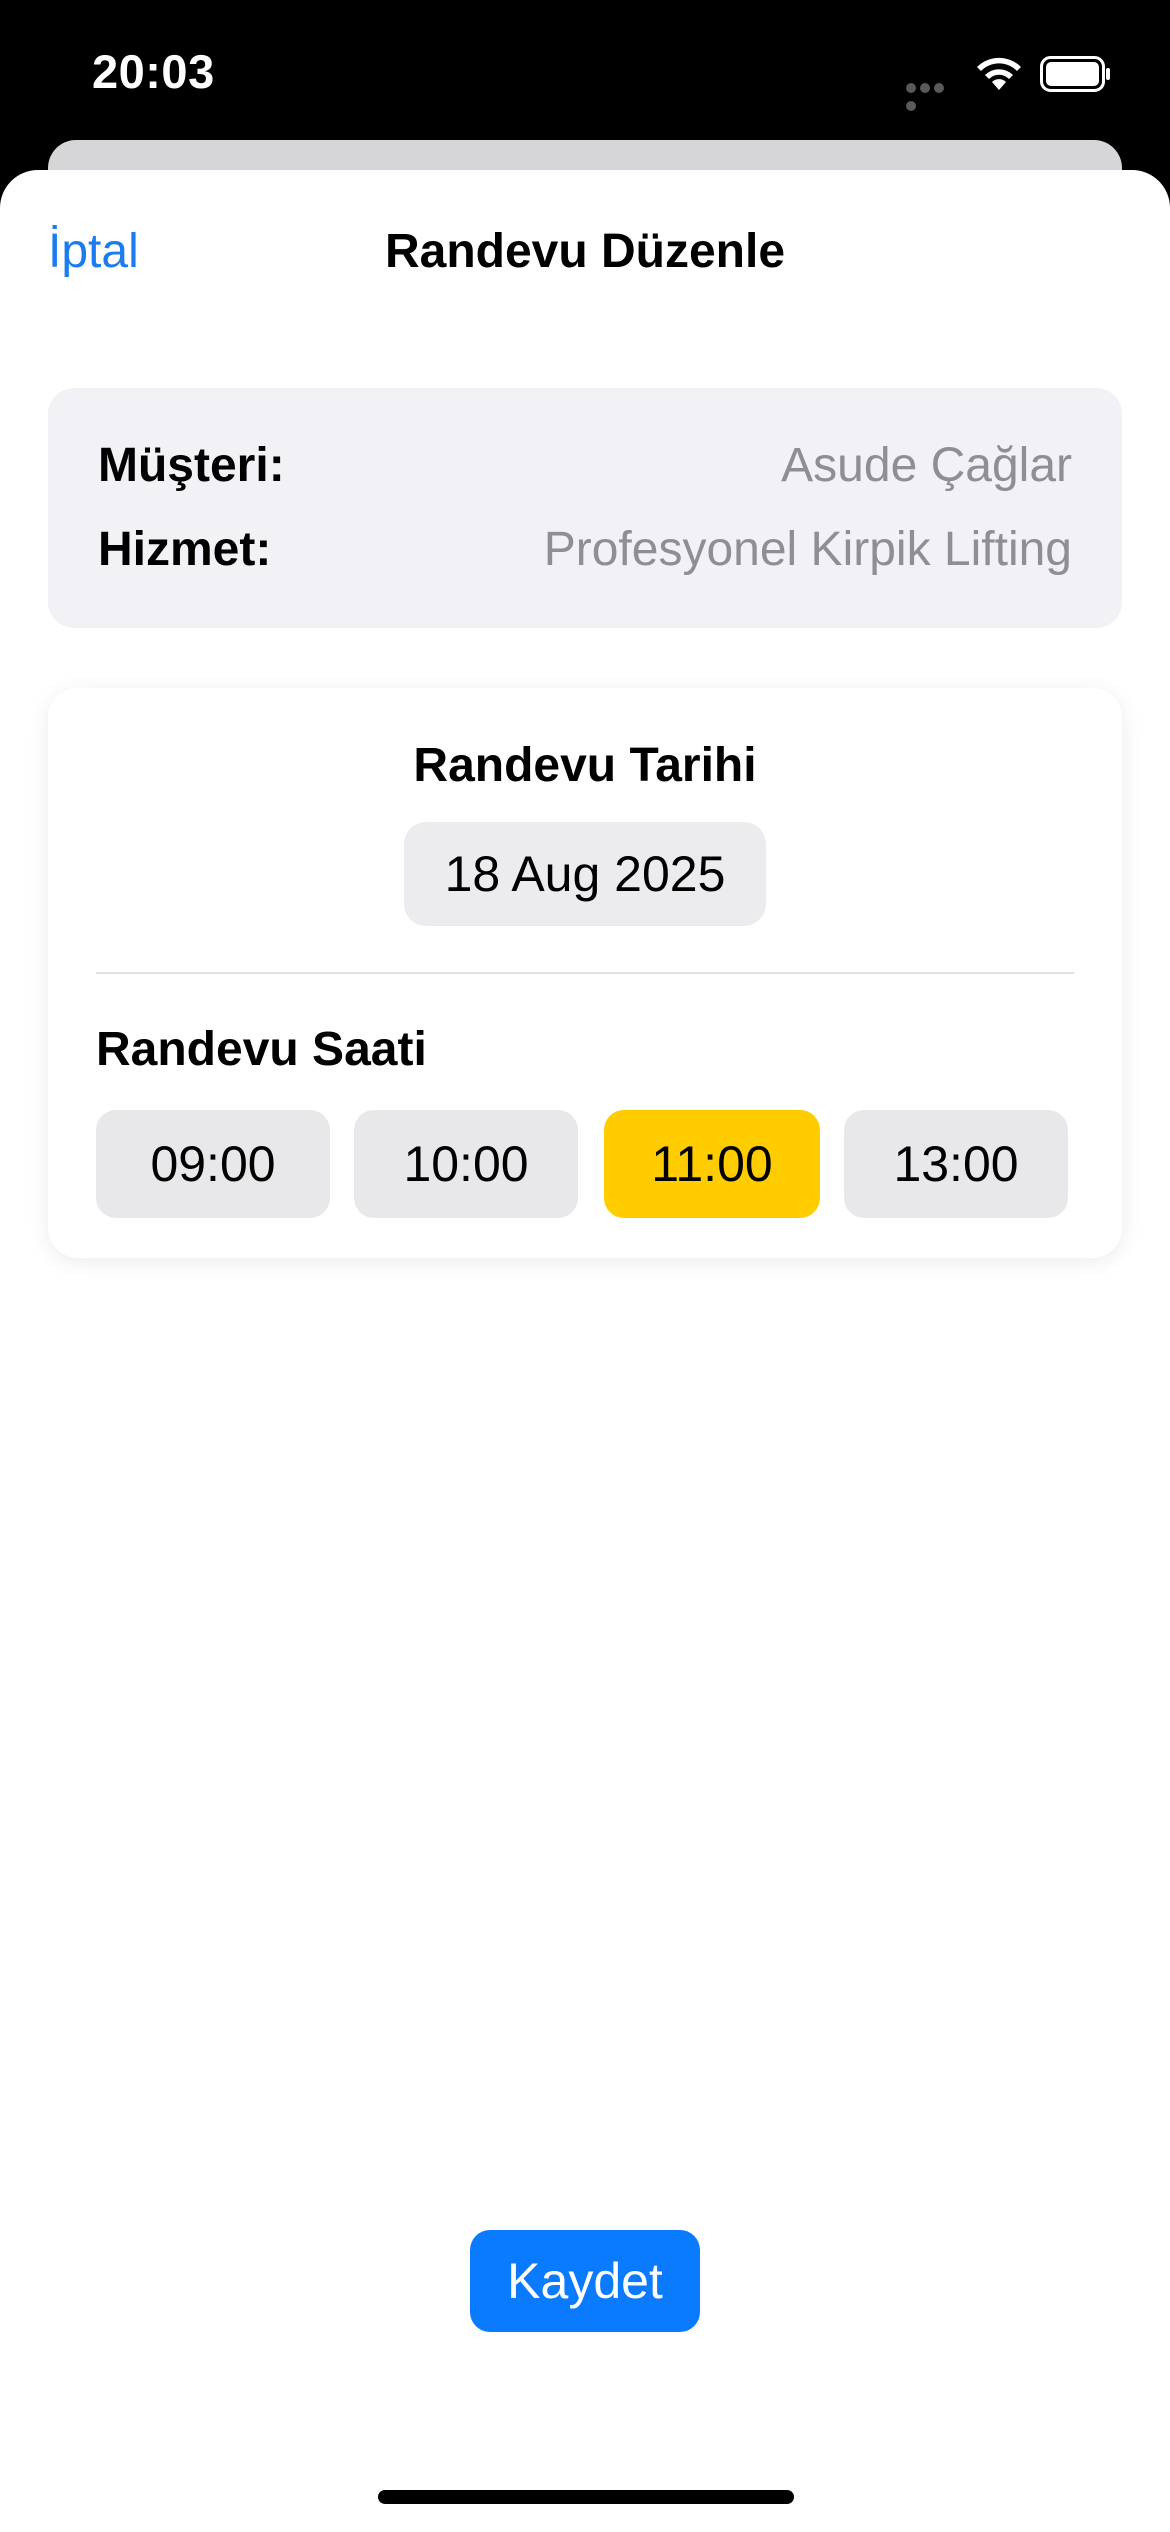 Image resolution: width=1170 pixels, height=2532 pixels. Describe the element at coordinates (999, 73) in the screenshot. I see `wifi-icon` at that location.